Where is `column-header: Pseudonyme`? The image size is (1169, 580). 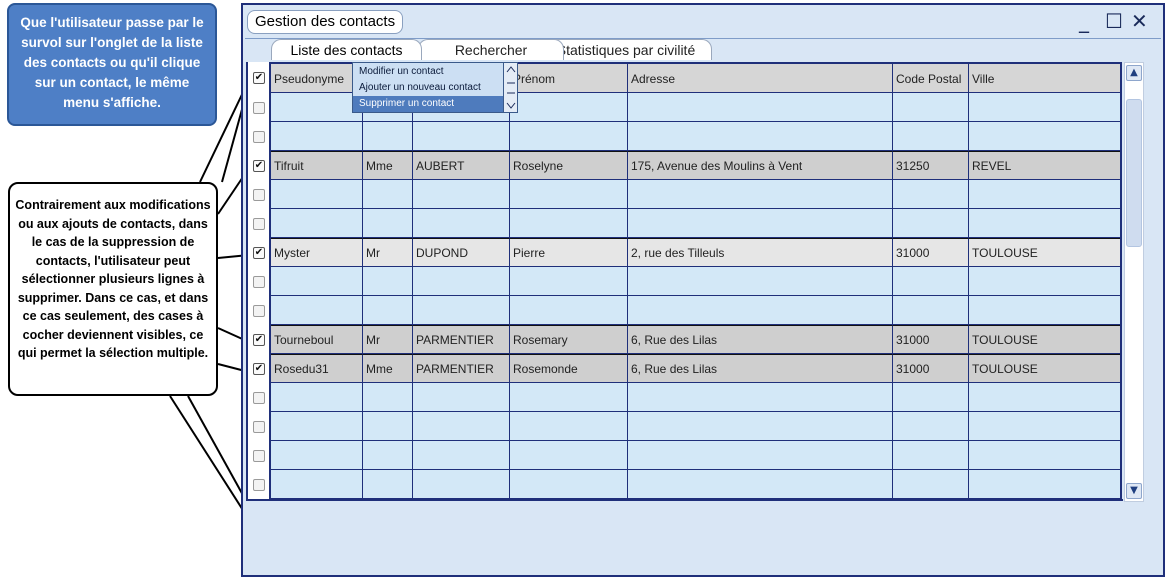 column-header: Pseudonyme is located at coordinates (317, 77).